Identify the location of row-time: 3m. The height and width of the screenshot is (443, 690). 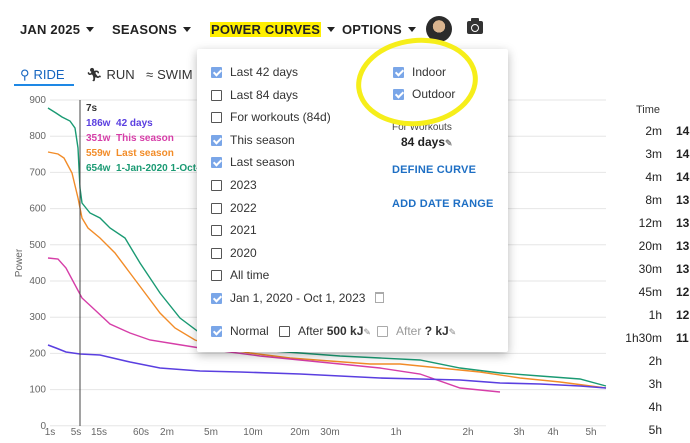
(653, 154).